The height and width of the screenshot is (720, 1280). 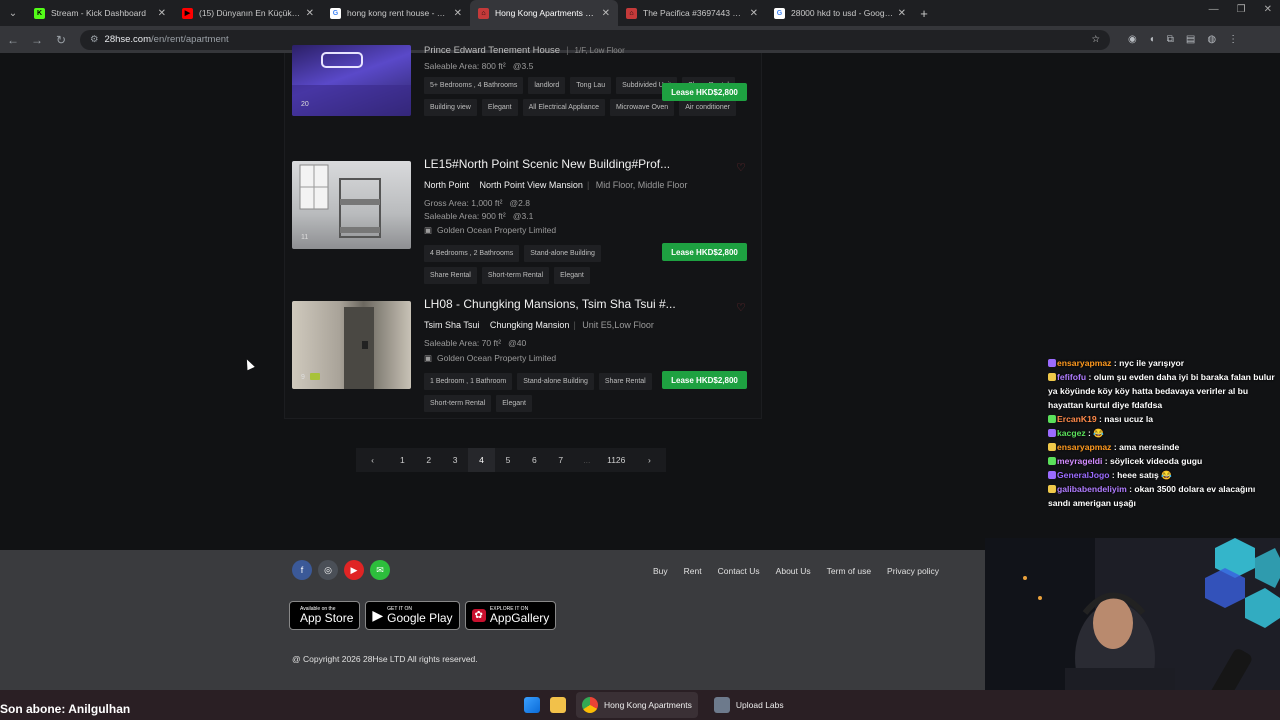 What do you see at coordinates (532, 705) in the screenshot?
I see `windows-start-icon` at bounding box center [532, 705].